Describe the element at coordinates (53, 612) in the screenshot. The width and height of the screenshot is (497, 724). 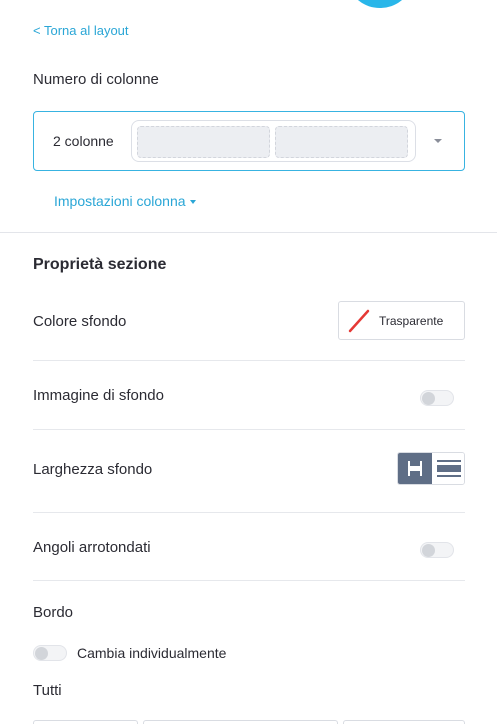
I see `border-label: Bordo` at that location.